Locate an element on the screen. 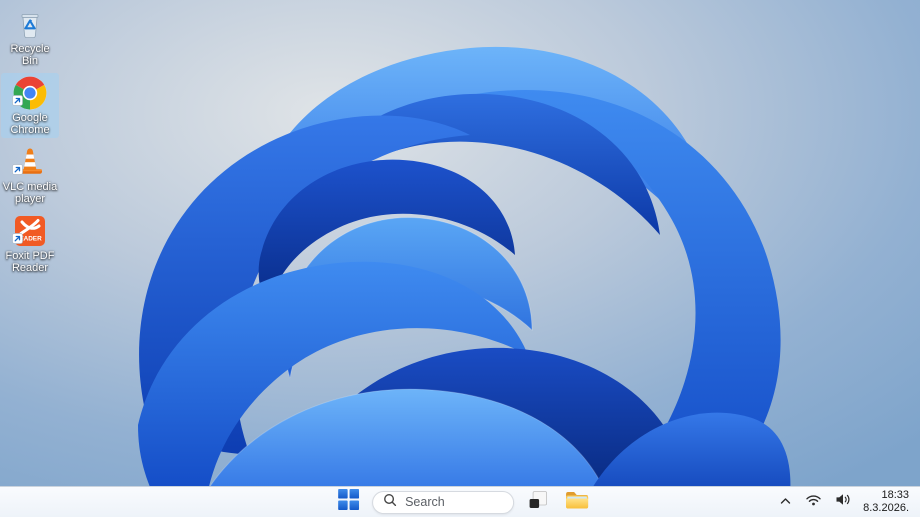 The image size is (920, 517). network-button is located at coordinates (813, 502).